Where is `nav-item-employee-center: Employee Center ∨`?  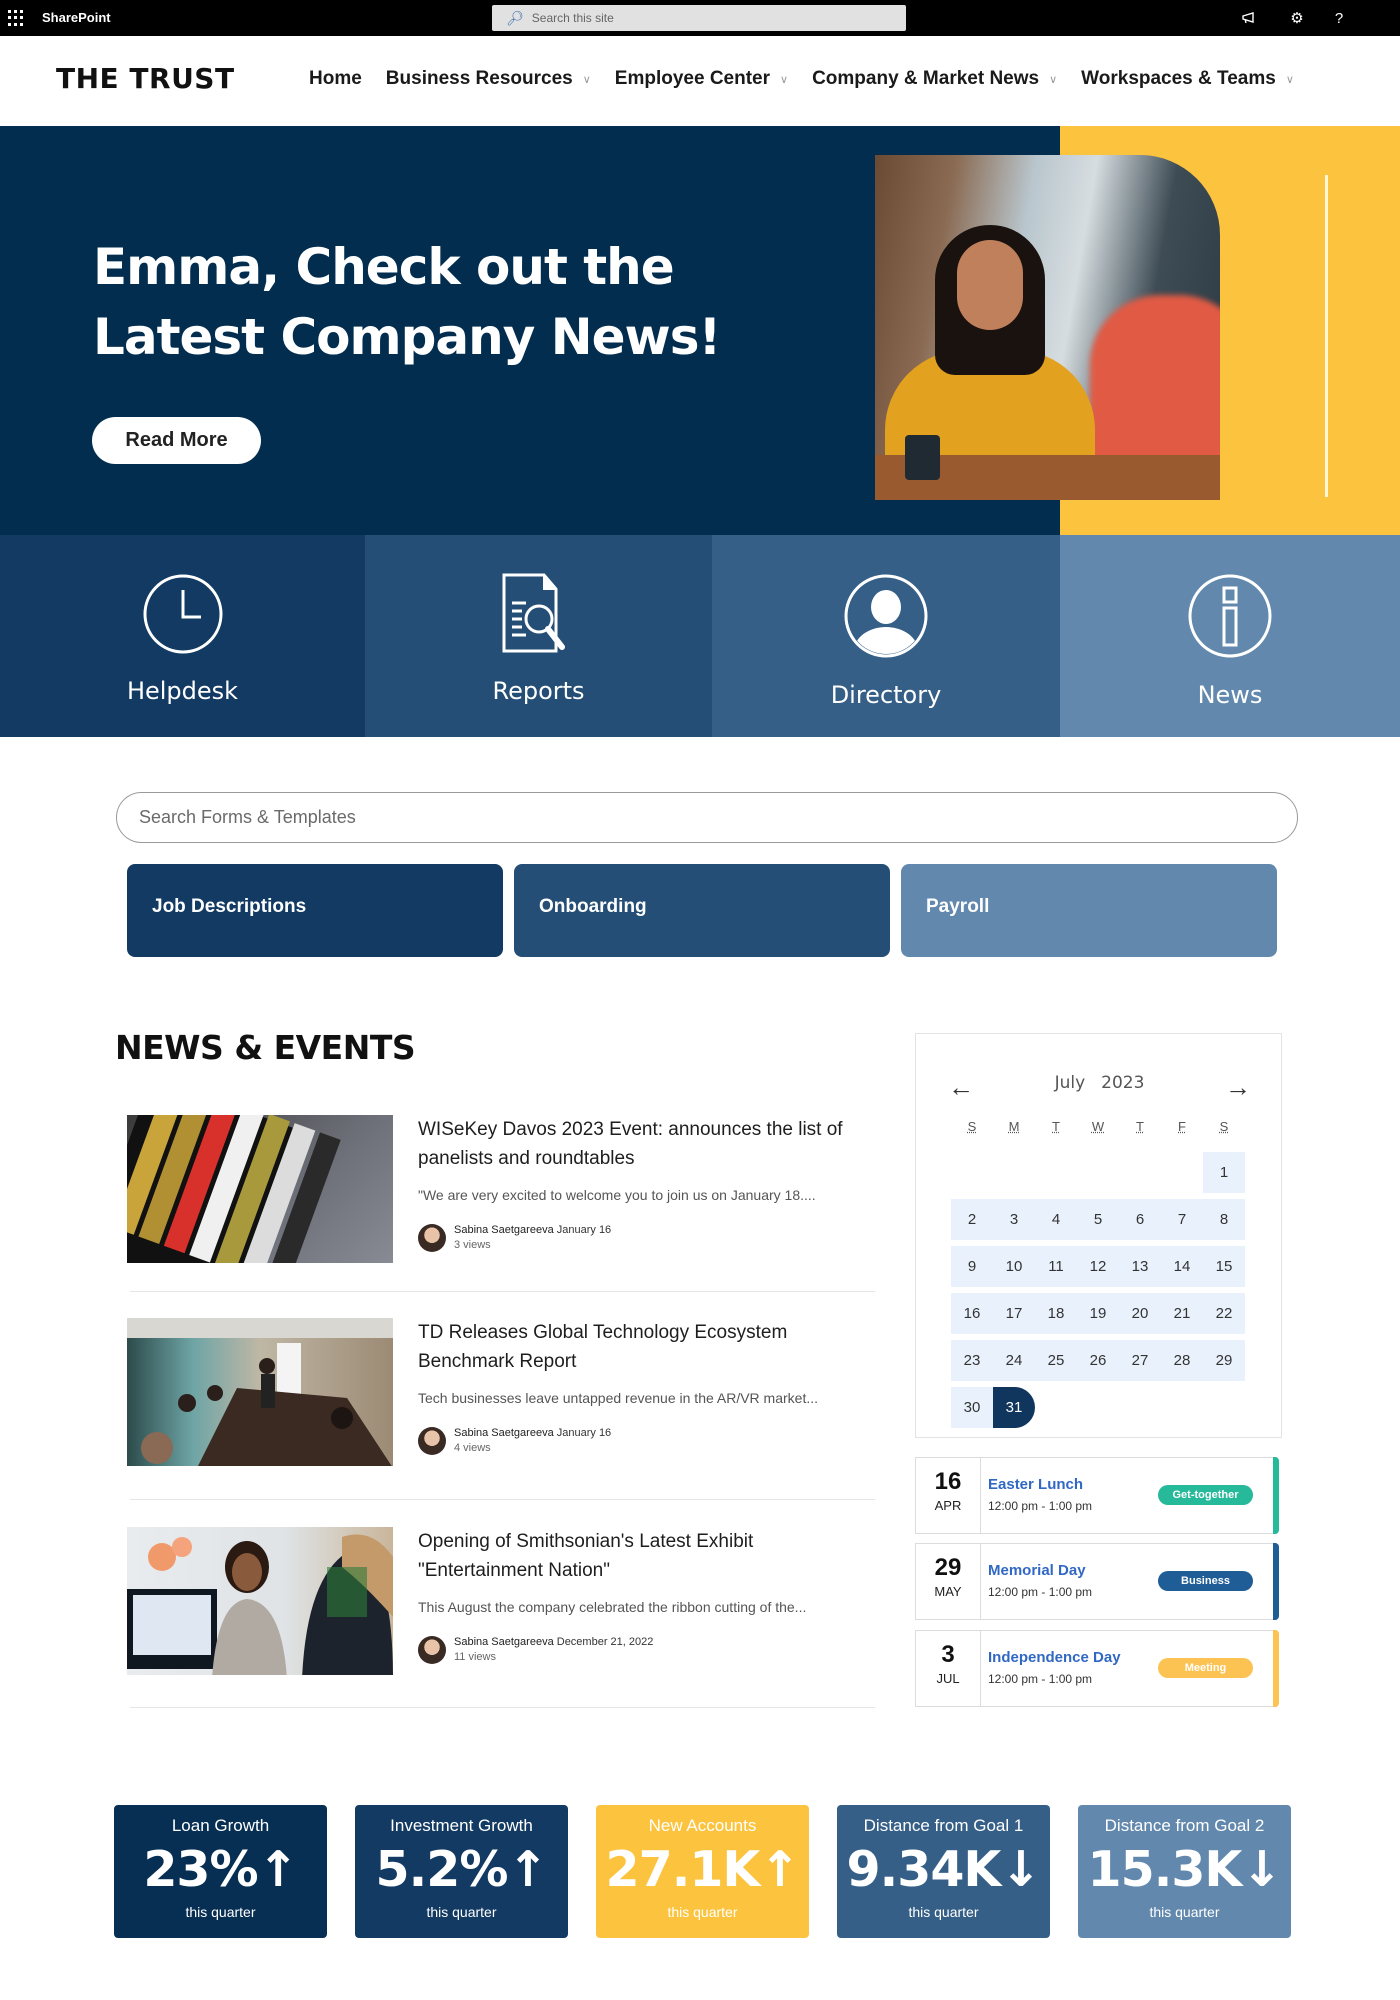
nav-item-employee-center: Employee Center ∨ is located at coordinates (701, 79).